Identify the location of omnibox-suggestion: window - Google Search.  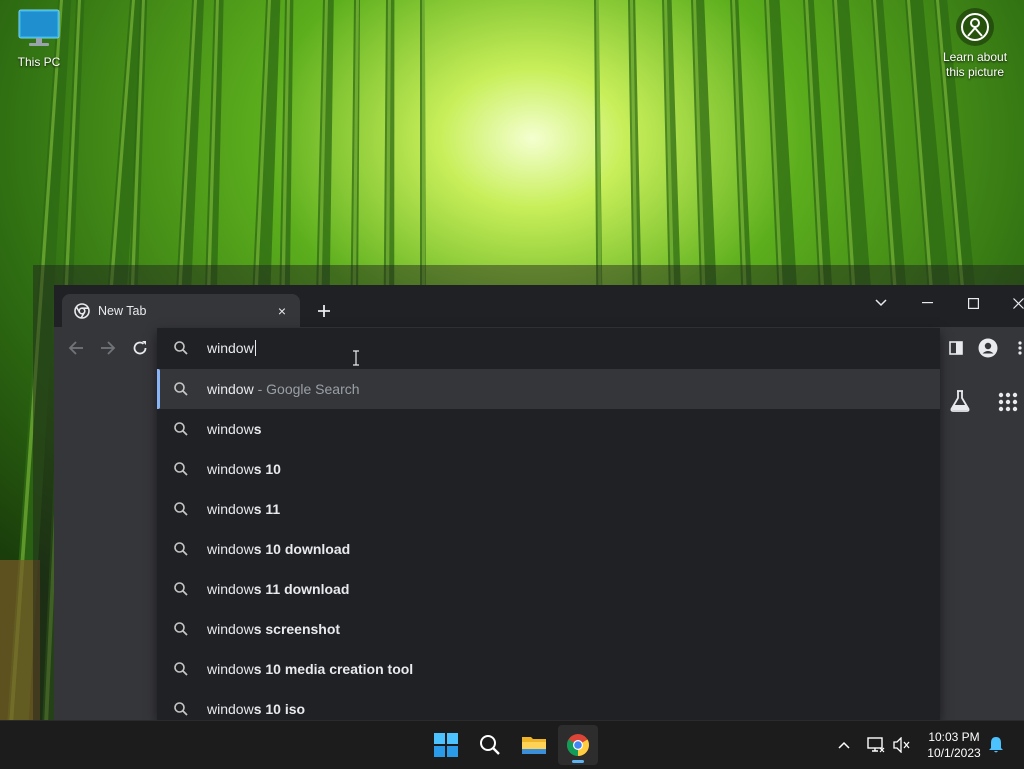
(548, 389).